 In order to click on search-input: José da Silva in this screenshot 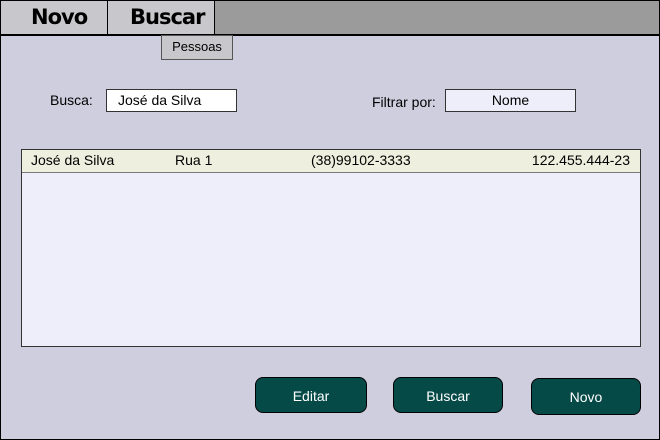, I will do `click(171, 100)`.